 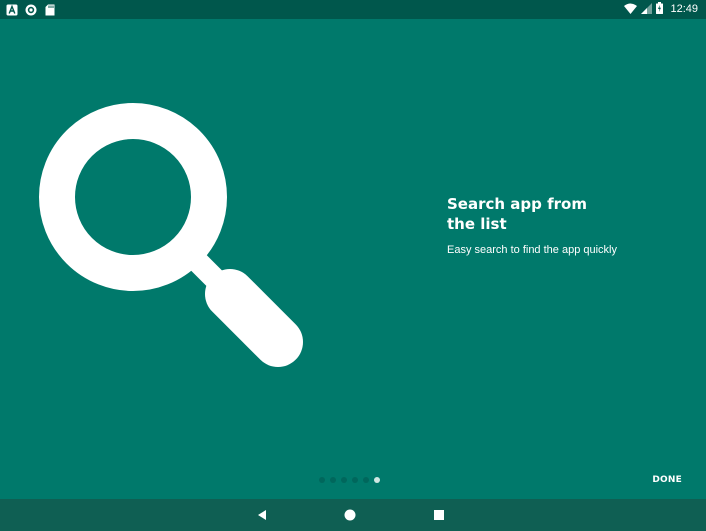 I want to click on status-notification-icons, so click(x=31, y=9).